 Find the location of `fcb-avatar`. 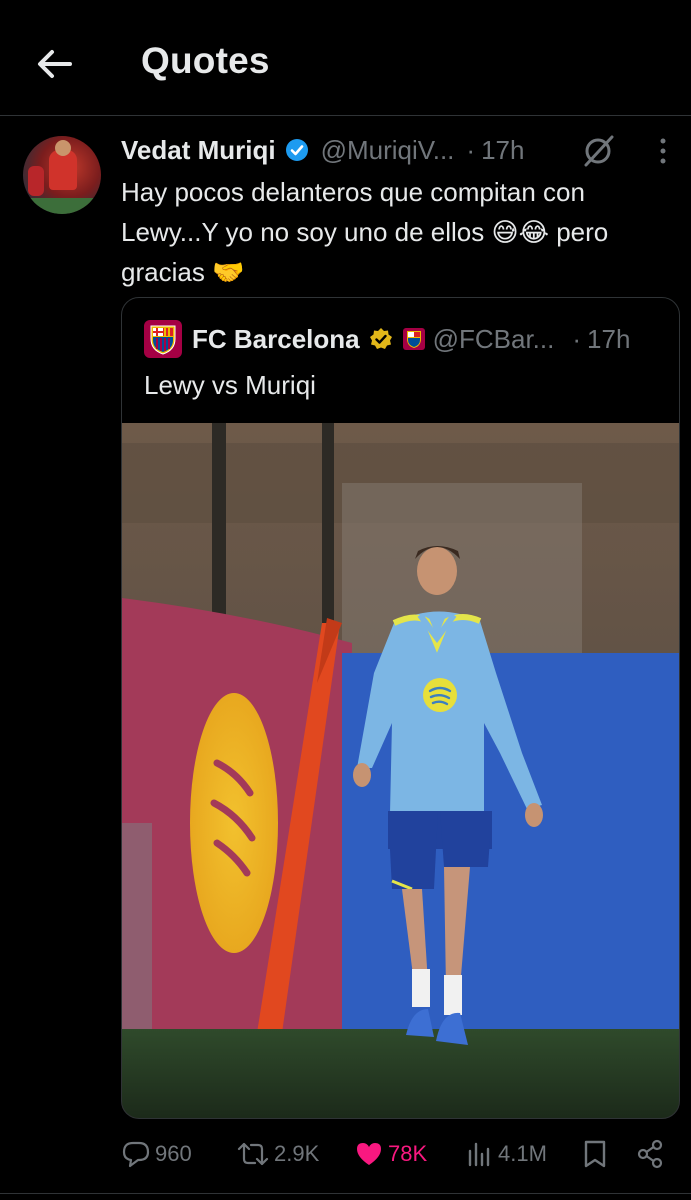

fcb-avatar is located at coordinates (163, 339).